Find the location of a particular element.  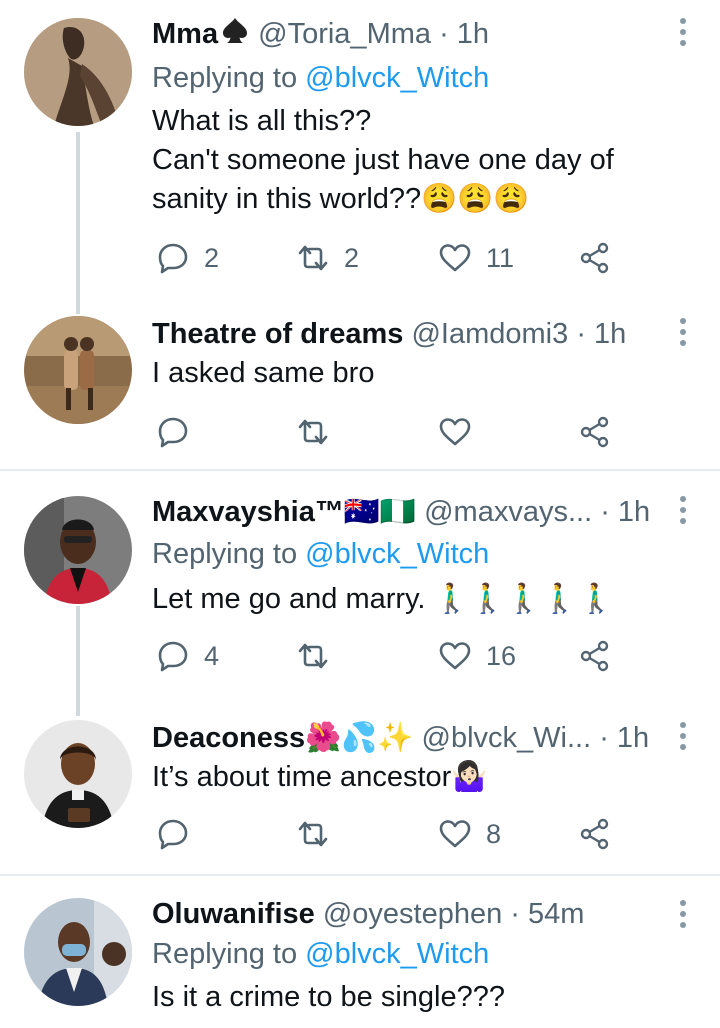

like-button: 11 is located at coordinates (476, 258).